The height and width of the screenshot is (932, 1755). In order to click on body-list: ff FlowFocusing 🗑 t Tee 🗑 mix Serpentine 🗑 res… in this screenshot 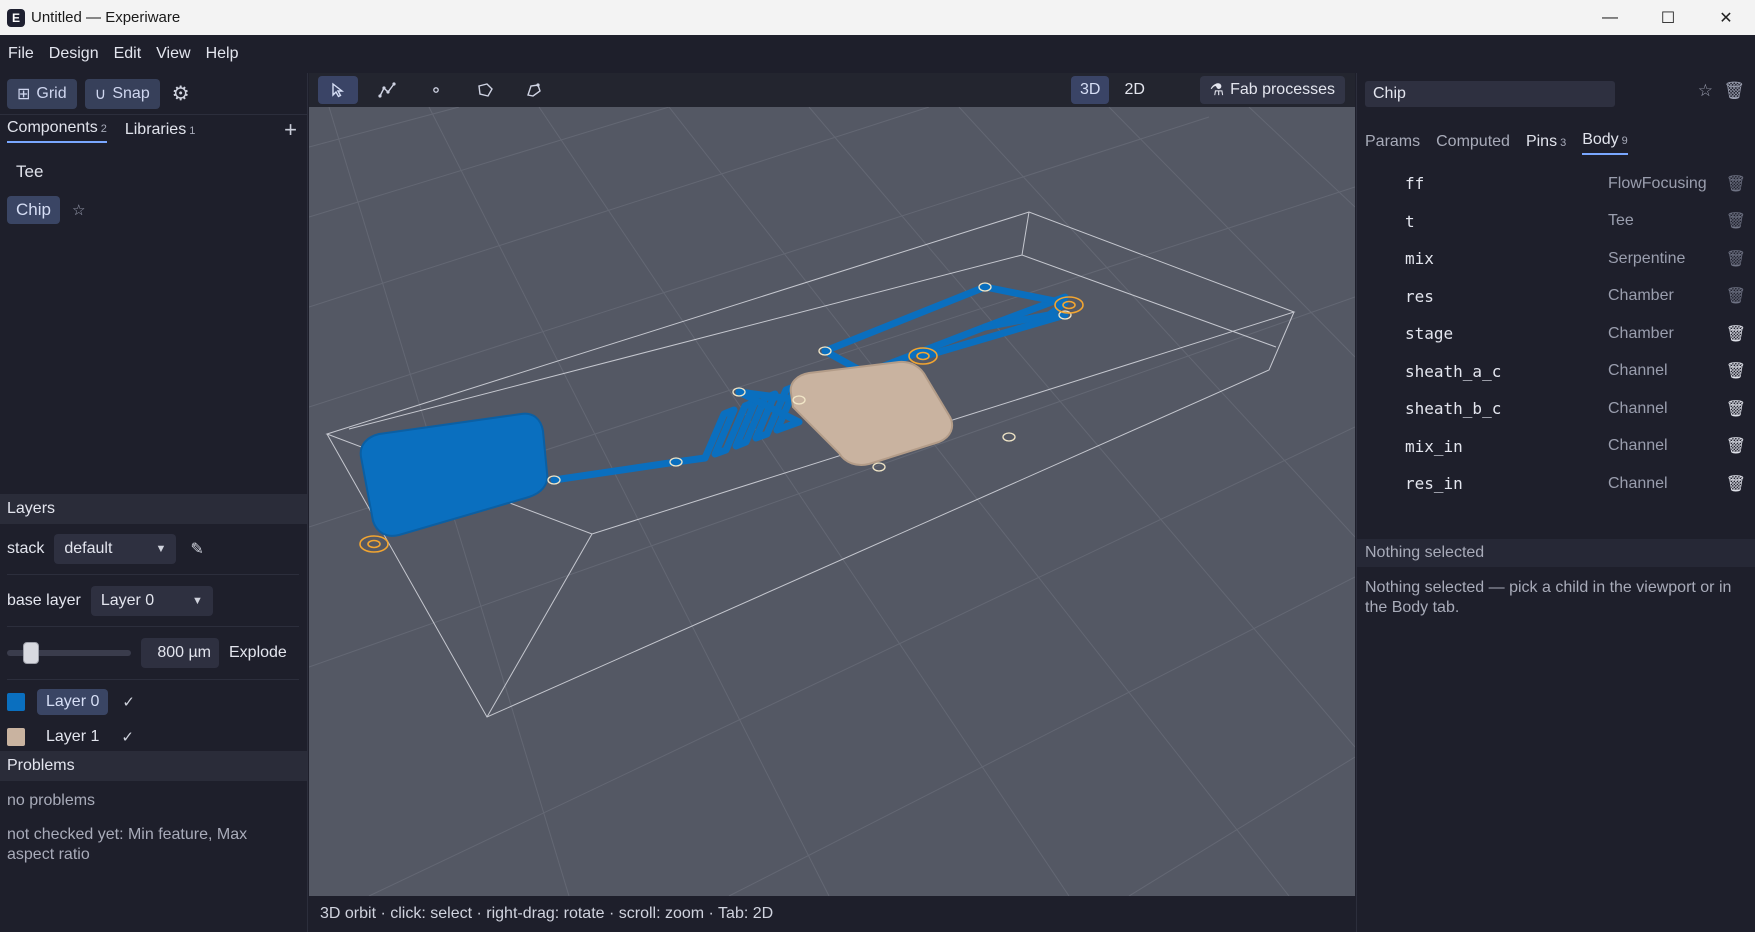, I will do `click(1556, 334)`.